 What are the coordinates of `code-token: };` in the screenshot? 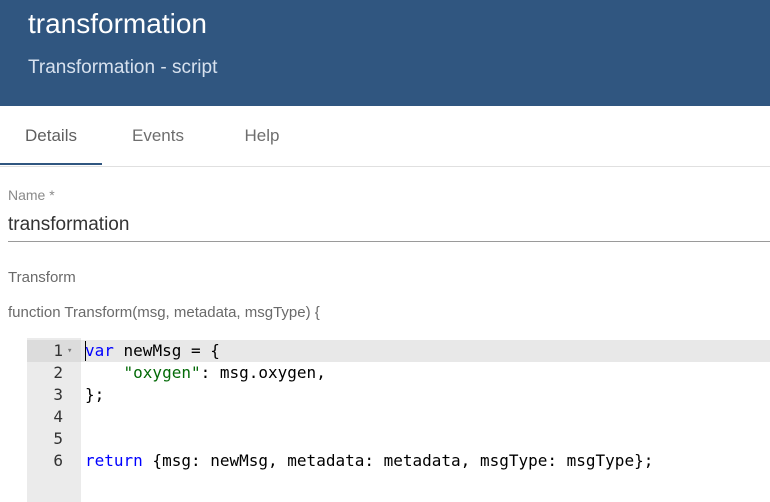 It's located at (95, 394).